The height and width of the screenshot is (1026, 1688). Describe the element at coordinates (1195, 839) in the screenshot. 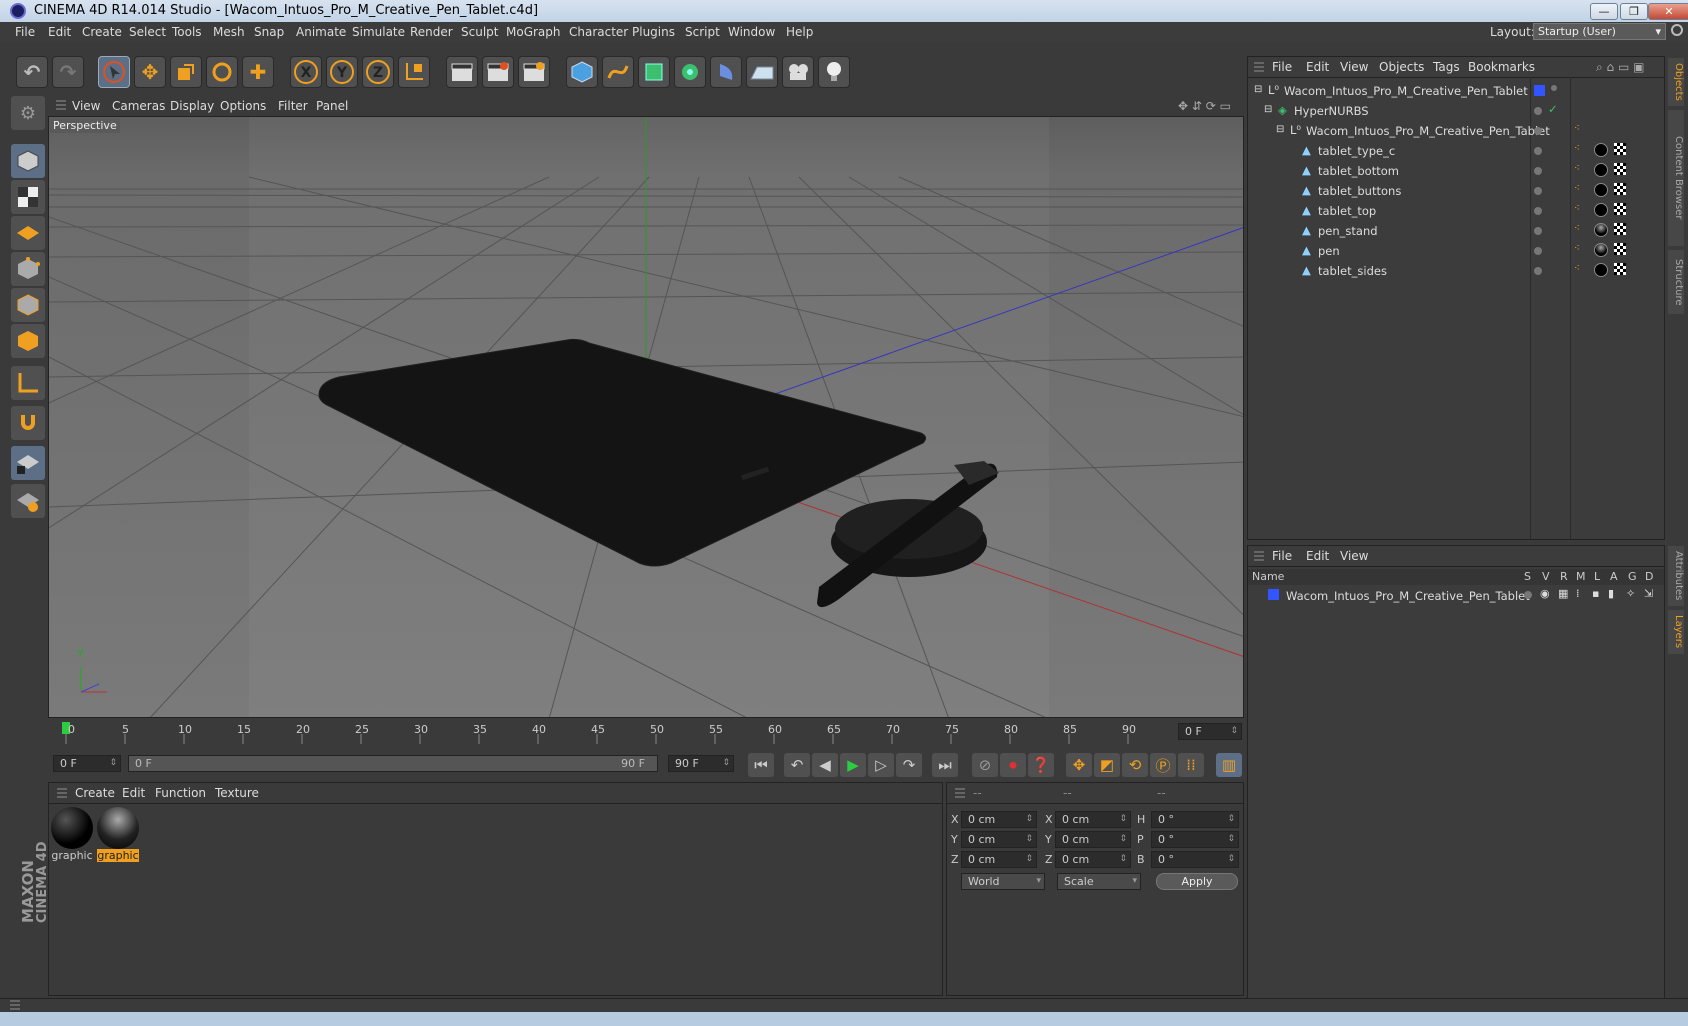

I see `rotation-p-field: 0 ° ⇕` at that location.